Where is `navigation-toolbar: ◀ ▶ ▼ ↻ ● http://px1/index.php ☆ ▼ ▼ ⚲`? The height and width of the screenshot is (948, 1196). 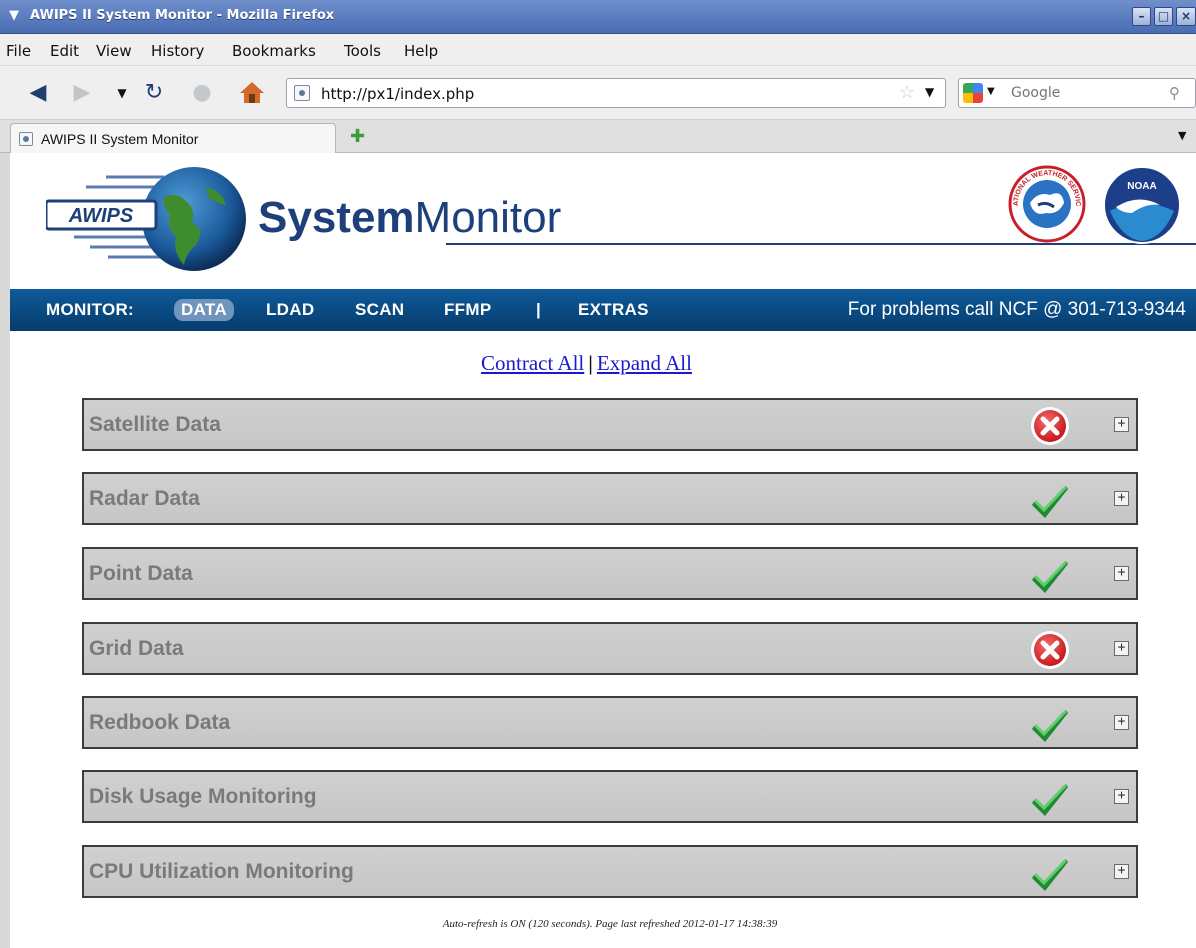 navigation-toolbar: ◀ ▶ ▼ ↻ ● http://px1/index.php ☆ ▼ ▼ ⚲ is located at coordinates (598, 93).